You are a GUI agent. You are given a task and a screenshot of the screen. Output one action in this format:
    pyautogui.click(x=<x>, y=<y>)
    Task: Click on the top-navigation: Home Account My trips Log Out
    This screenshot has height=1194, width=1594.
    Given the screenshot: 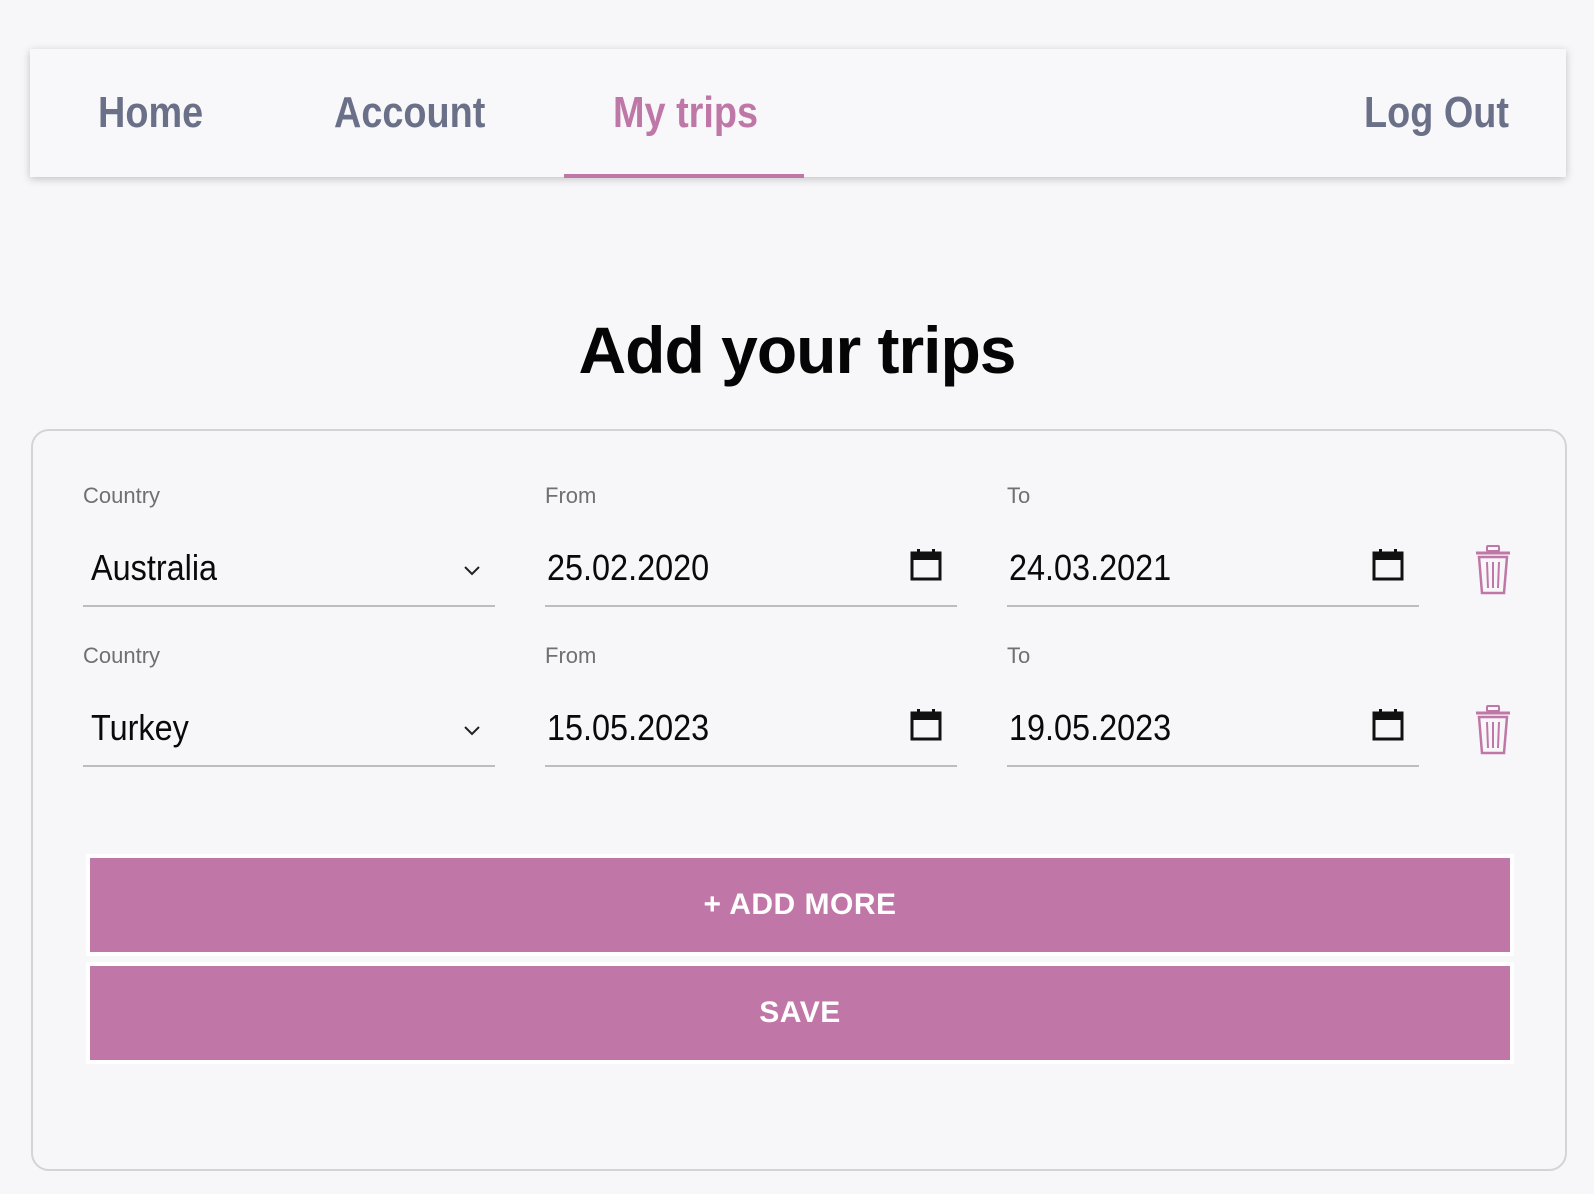 What is the action you would take?
    pyautogui.click(x=798, y=113)
    